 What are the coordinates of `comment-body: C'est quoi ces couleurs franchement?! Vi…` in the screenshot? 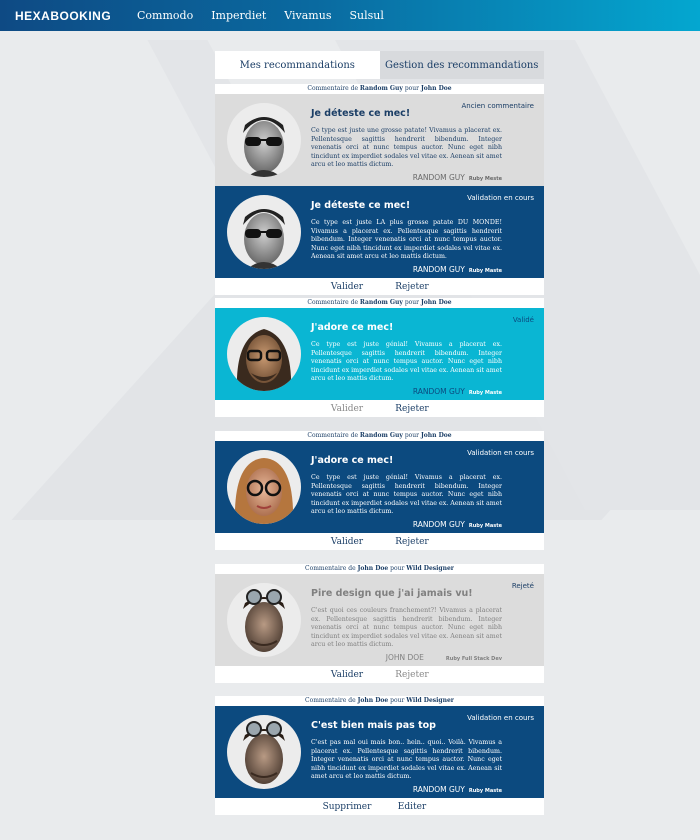 It's located at (406, 627).